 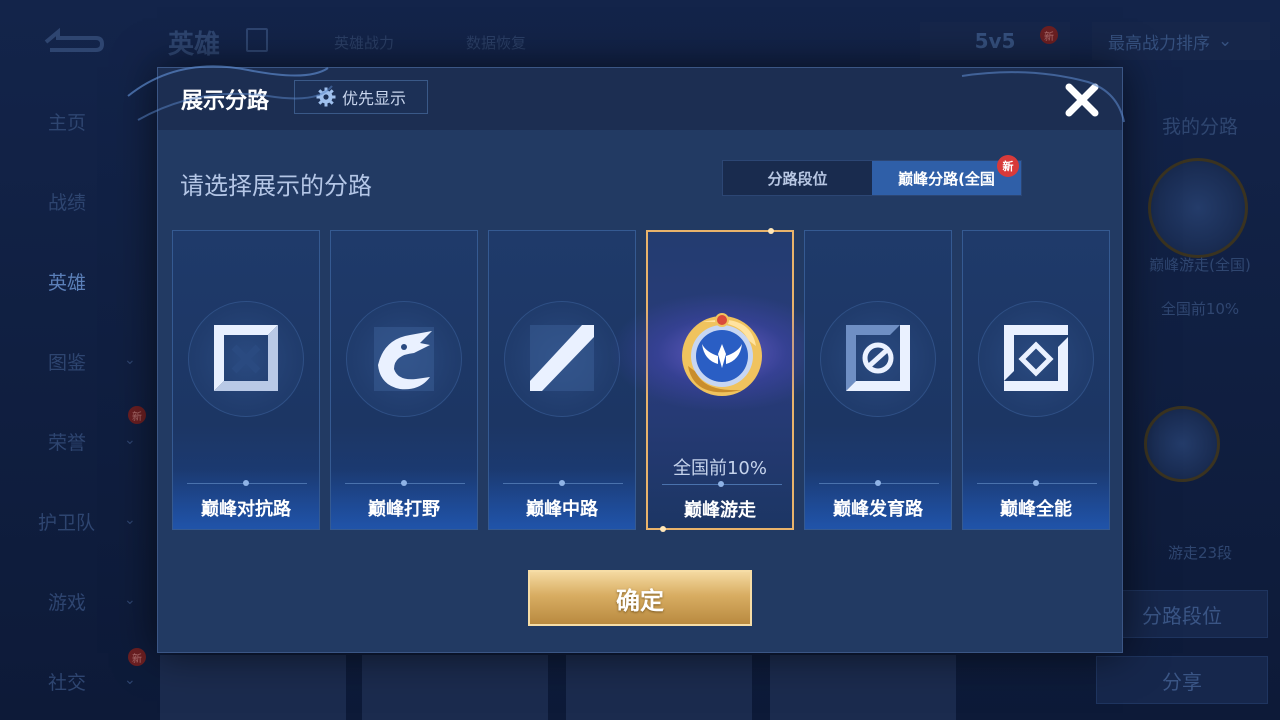 I want to click on my-lane-name: 巅峰游走(全国), so click(x=1200, y=265).